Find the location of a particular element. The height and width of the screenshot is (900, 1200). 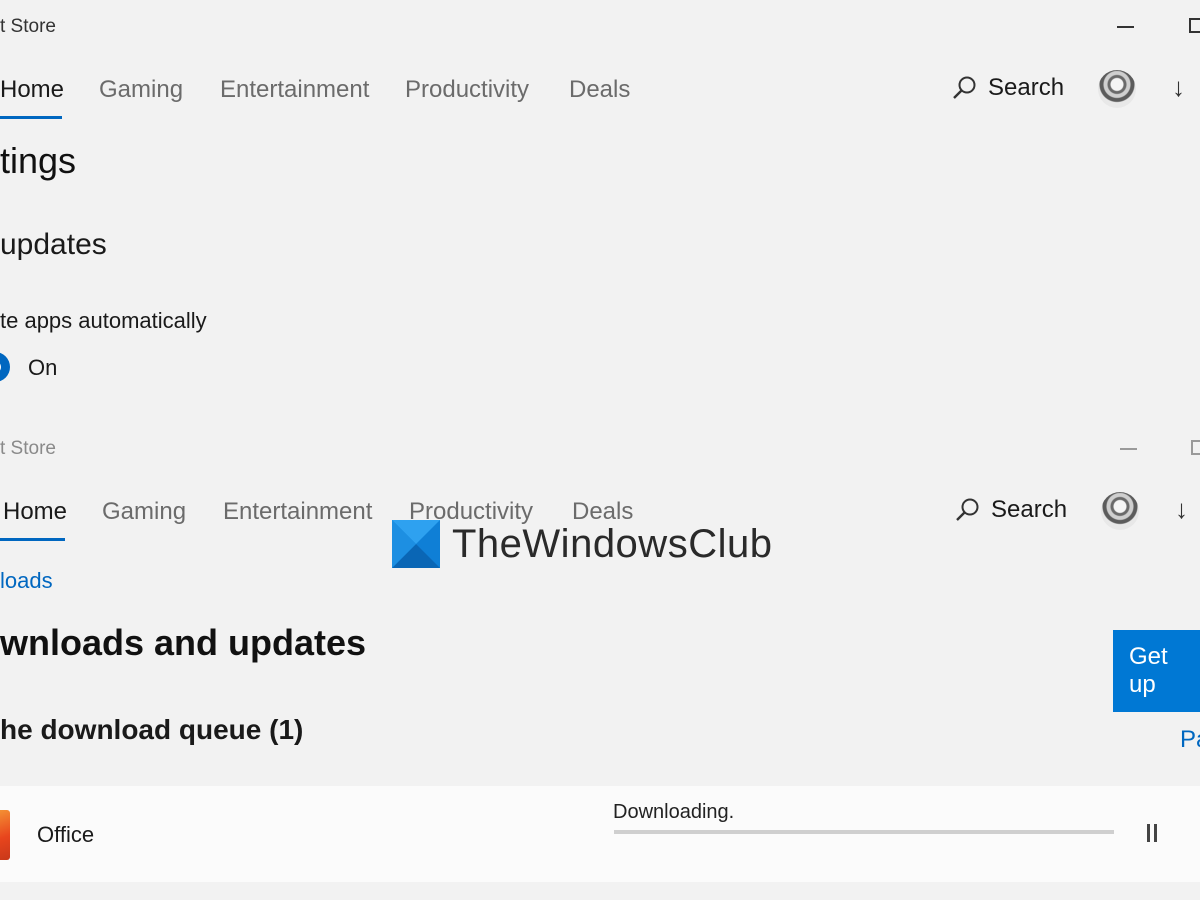

item-name: Office is located at coordinates (66, 834).